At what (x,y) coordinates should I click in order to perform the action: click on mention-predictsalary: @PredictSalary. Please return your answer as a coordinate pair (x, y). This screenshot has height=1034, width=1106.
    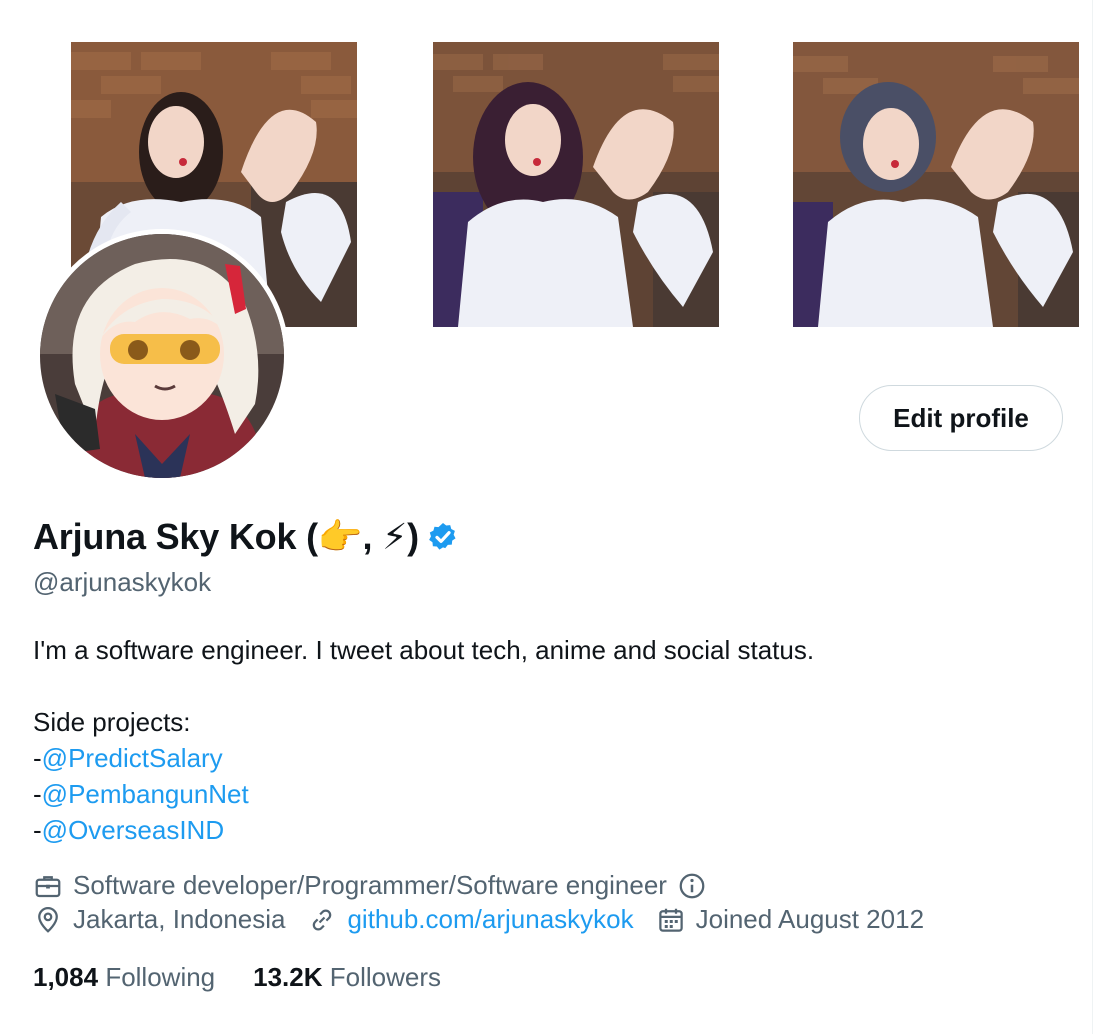
    Looking at the image, I should click on (132, 758).